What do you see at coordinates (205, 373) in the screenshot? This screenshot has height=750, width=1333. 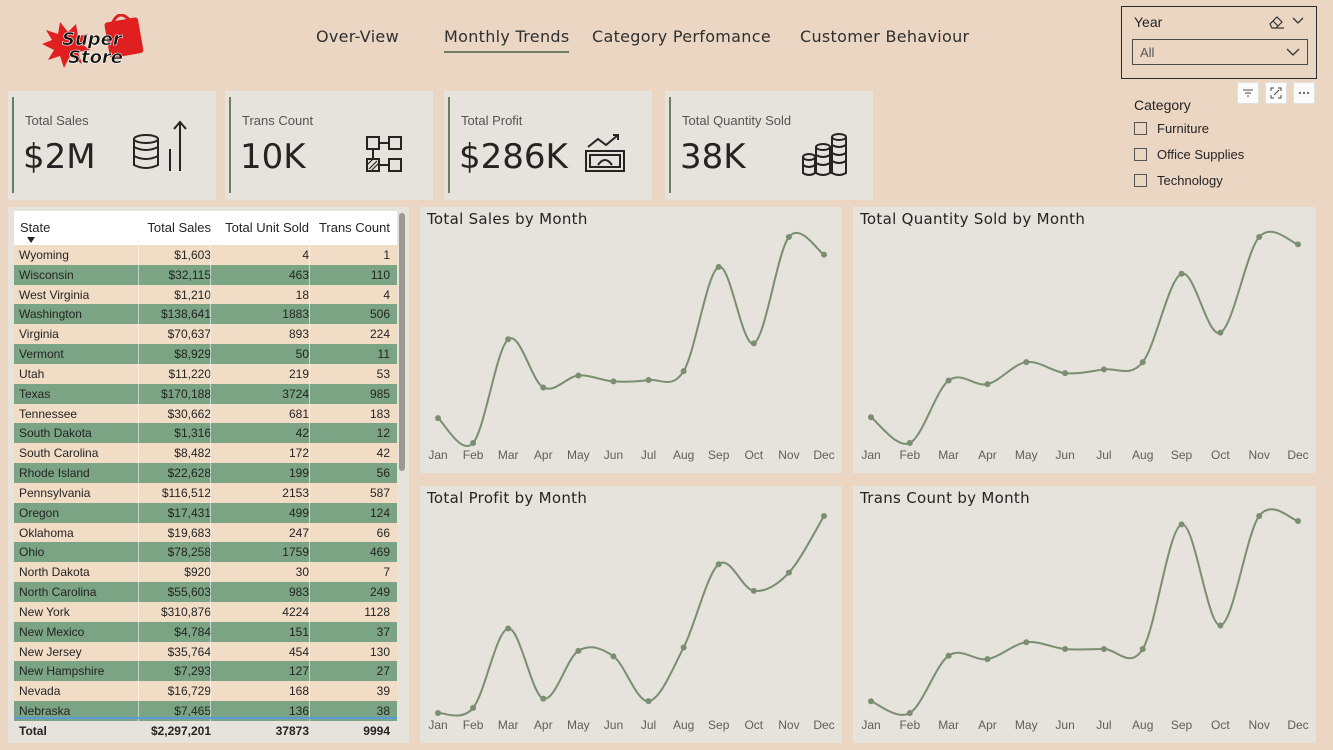 I see `table-row: Utah $11,220 219 53` at bounding box center [205, 373].